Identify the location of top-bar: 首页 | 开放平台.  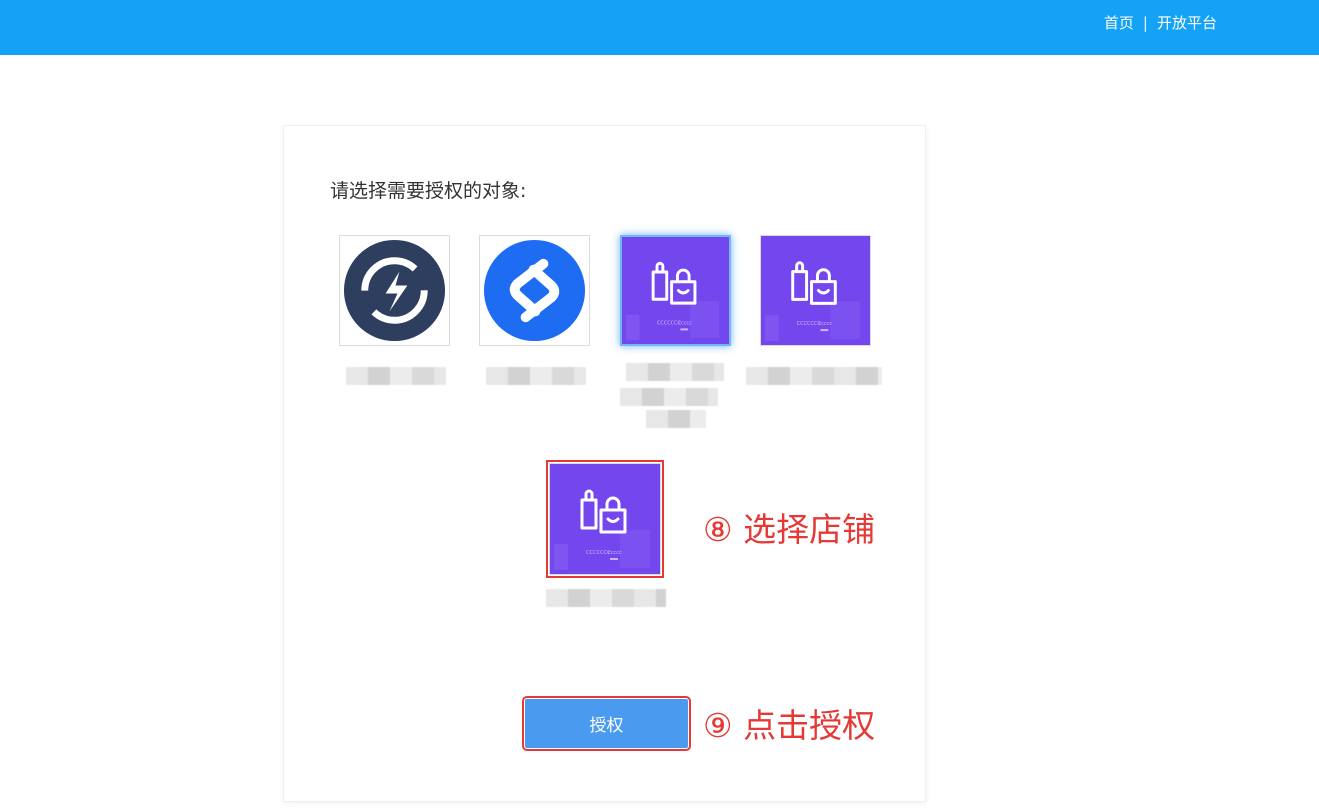
(659, 27).